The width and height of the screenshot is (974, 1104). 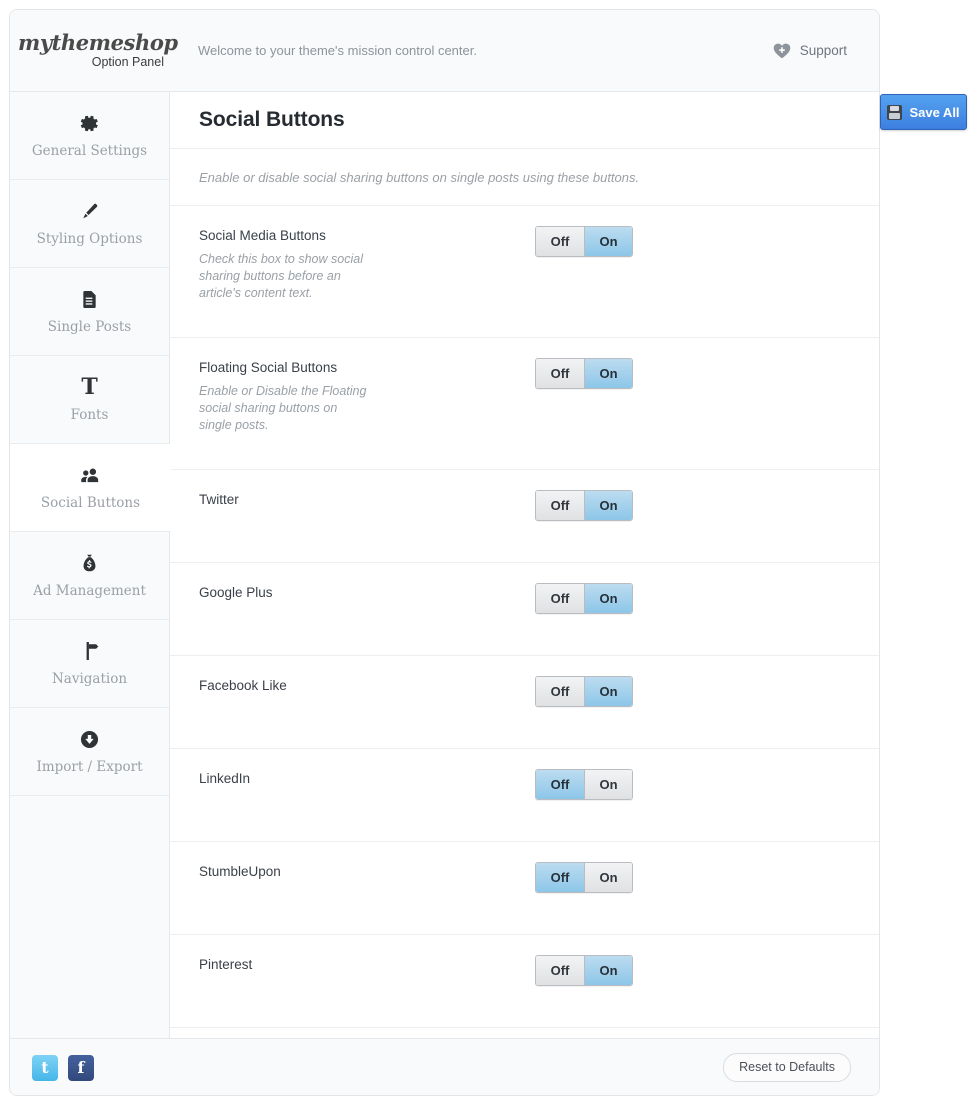 What do you see at coordinates (127, 61) in the screenshot?
I see `brand-subtitle: Option Panel` at bounding box center [127, 61].